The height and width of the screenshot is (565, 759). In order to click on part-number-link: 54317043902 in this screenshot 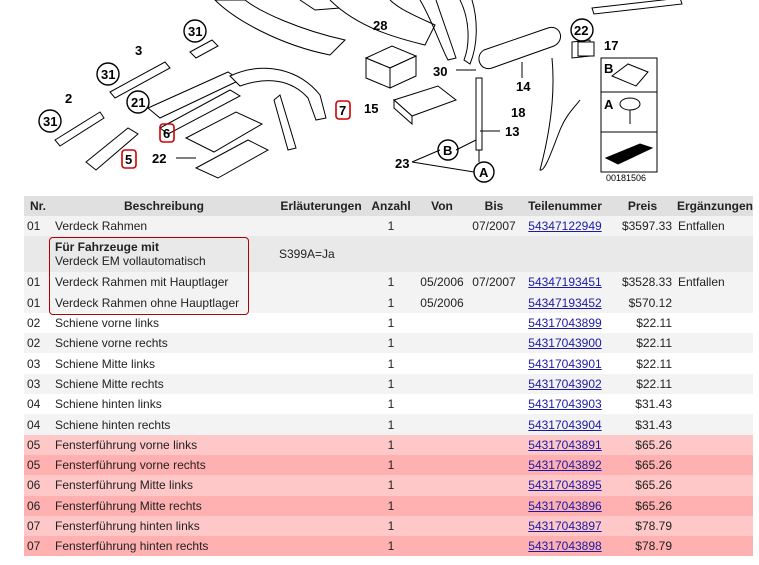, I will do `click(564, 384)`.